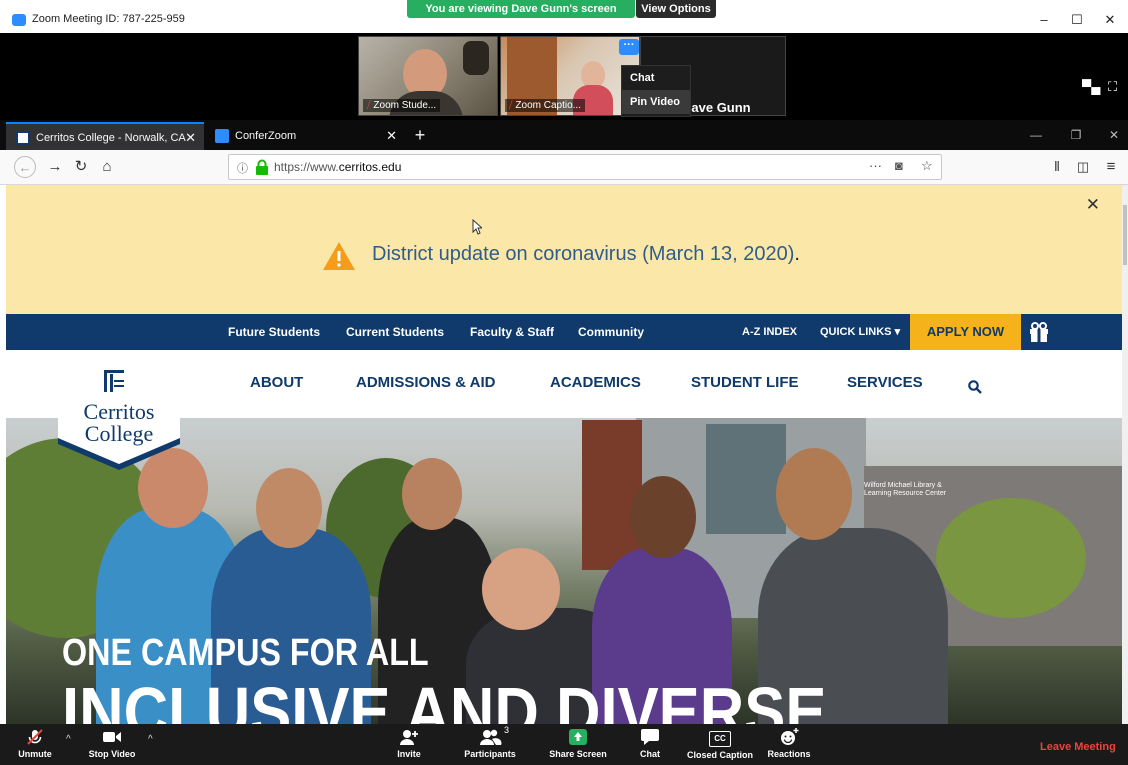  What do you see at coordinates (656, 102) in the screenshot?
I see `menu-item-pin-video: Pin Video` at bounding box center [656, 102].